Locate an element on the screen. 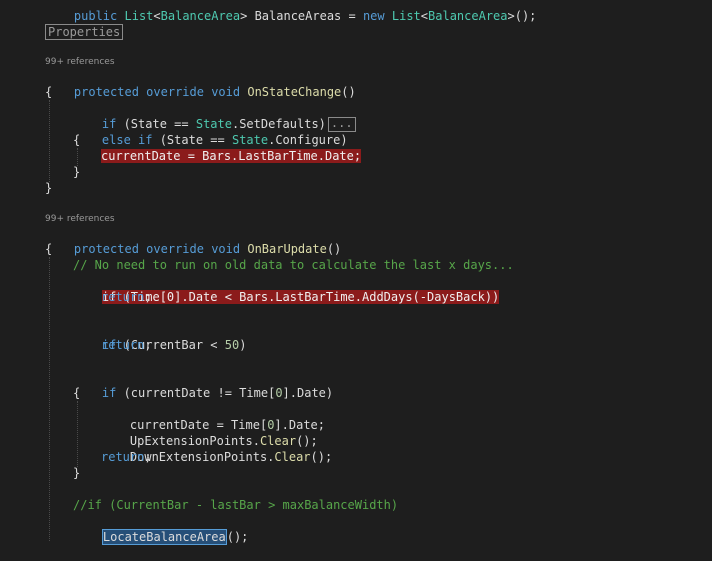  number-literal: 0 is located at coordinates (279, 393).